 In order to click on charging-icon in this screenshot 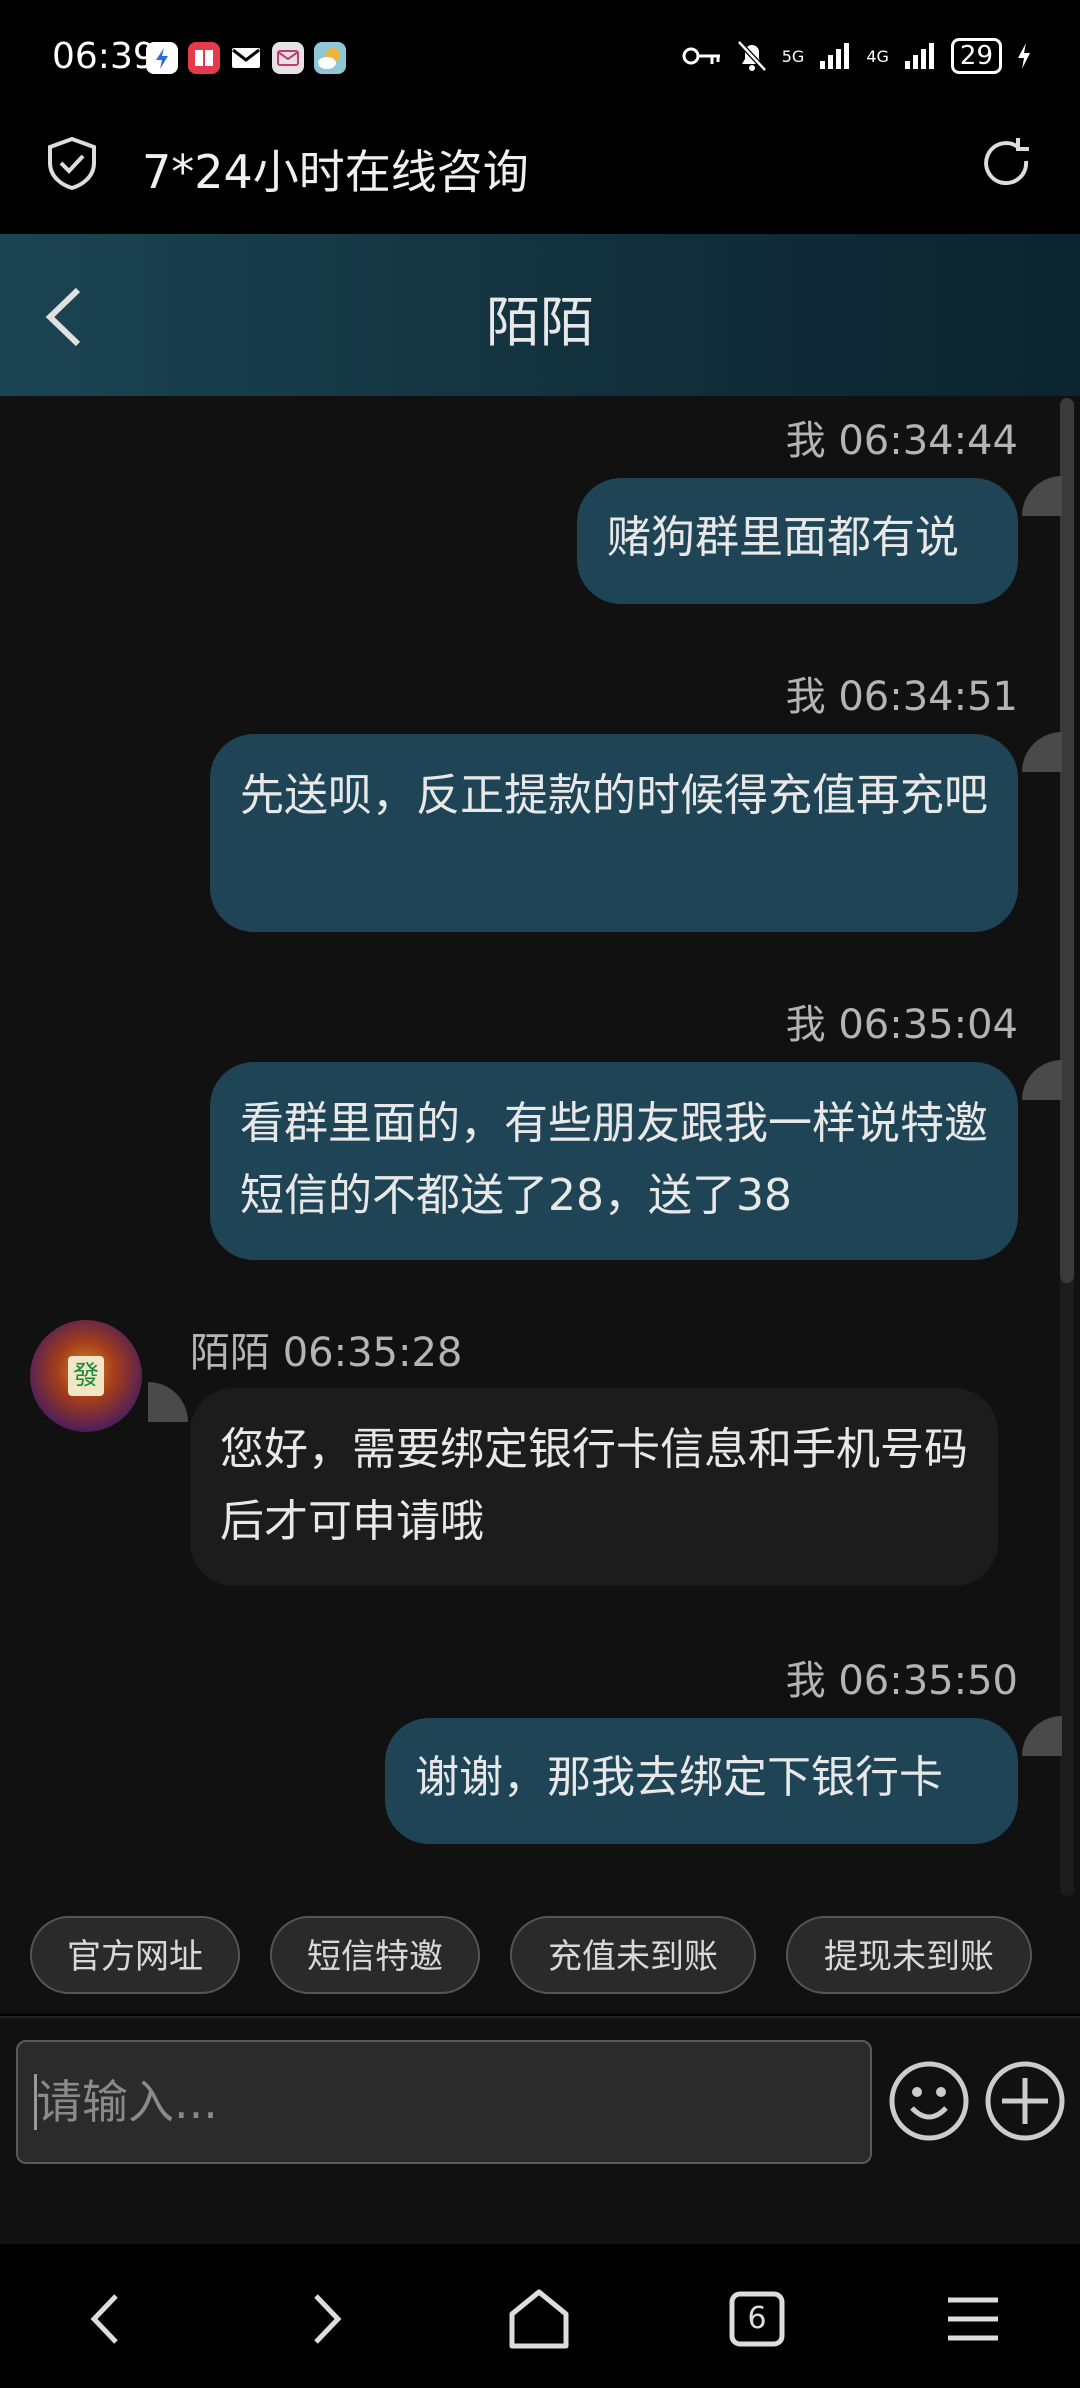, I will do `click(1024, 56)`.